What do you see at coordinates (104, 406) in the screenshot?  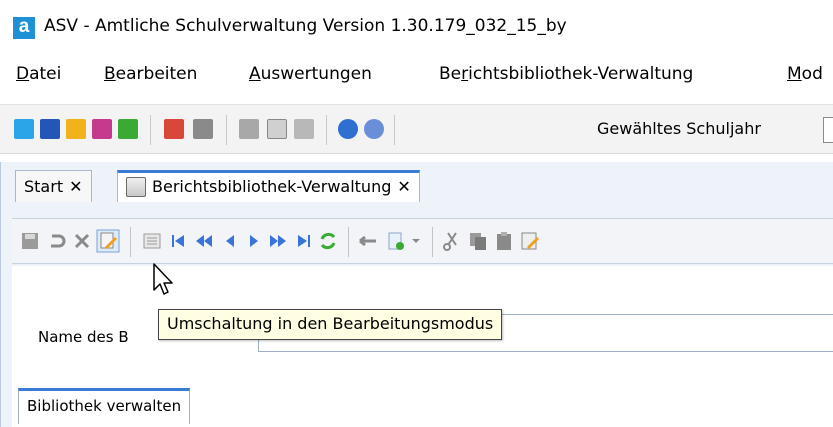 I see `tab-bibliothek-verwalten: Bibliothek verwalten` at bounding box center [104, 406].